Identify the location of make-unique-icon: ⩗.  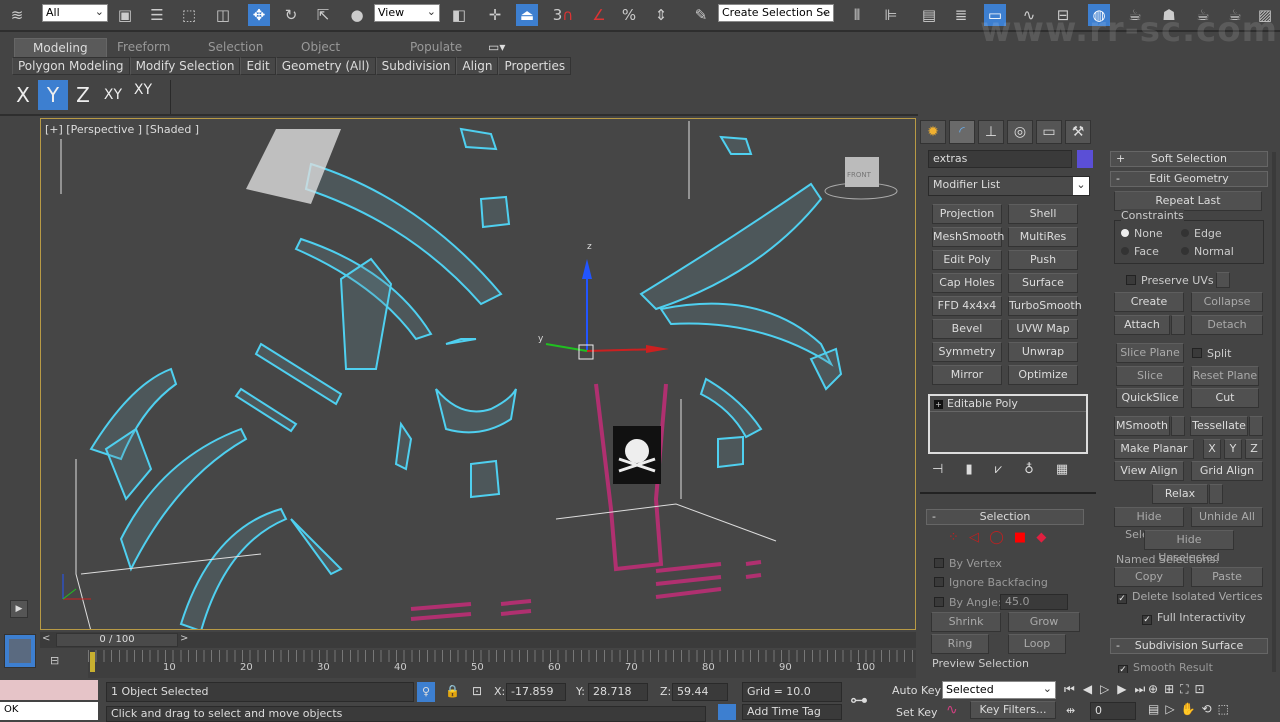
(998, 469).